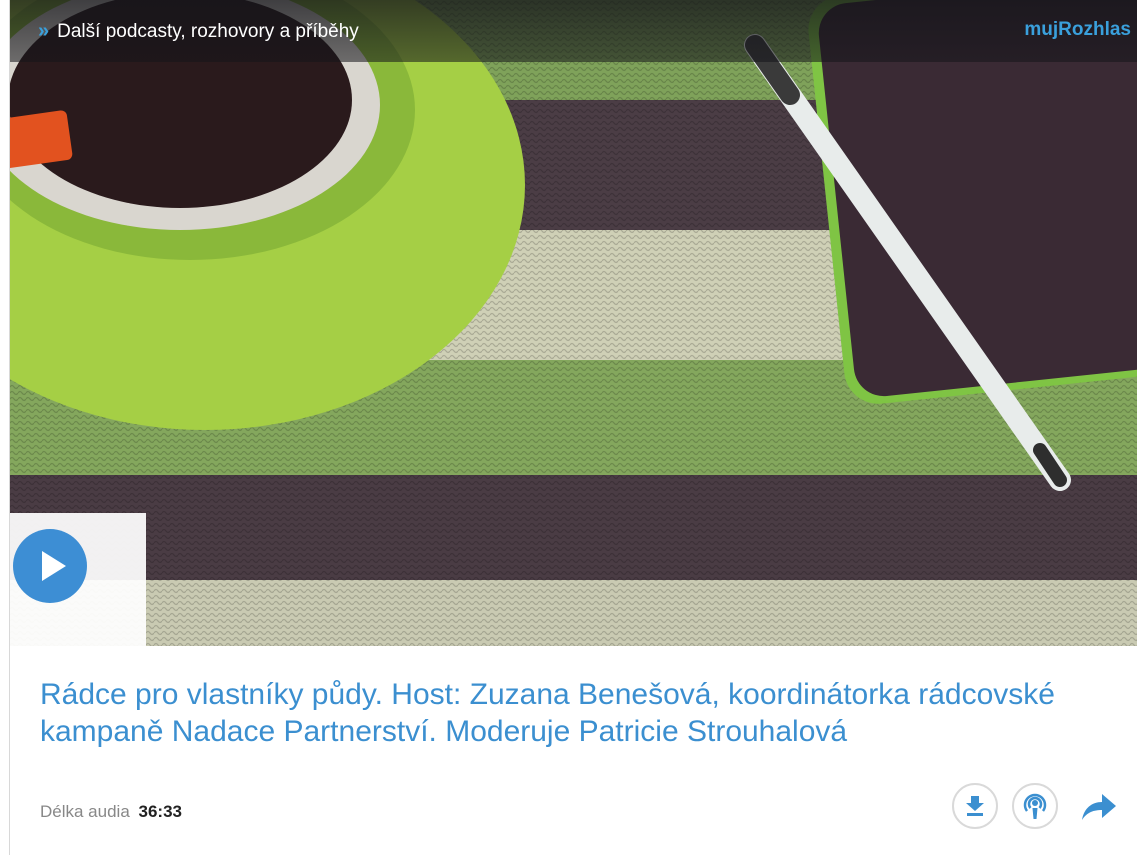 Image resolution: width=1137 pixels, height=855 pixels. Describe the element at coordinates (50, 566) in the screenshot. I see `play-button` at that location.